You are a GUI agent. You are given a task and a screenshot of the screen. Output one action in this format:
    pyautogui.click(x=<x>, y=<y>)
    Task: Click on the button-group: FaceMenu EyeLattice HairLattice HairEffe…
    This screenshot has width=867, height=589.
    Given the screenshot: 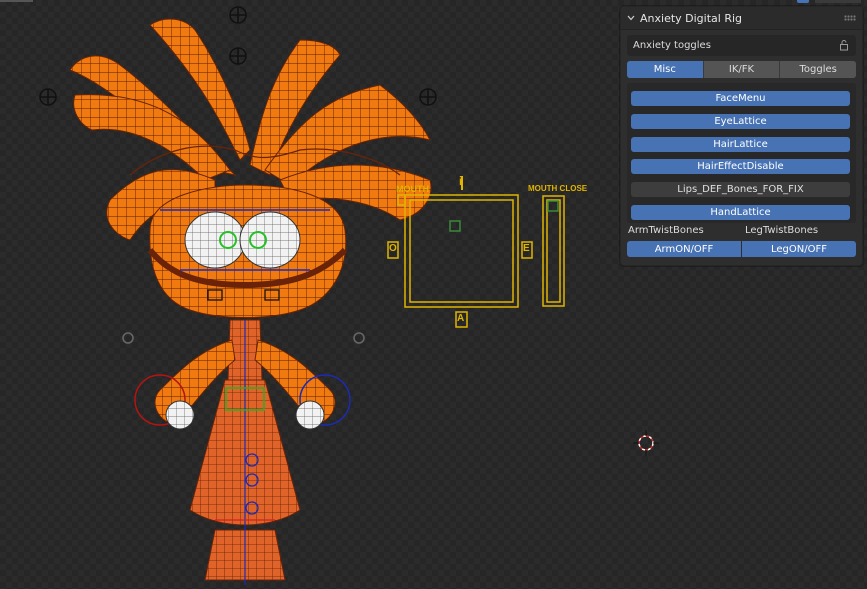 What is the action you would take?
    pyautogui.click(x=741, y=153)
    